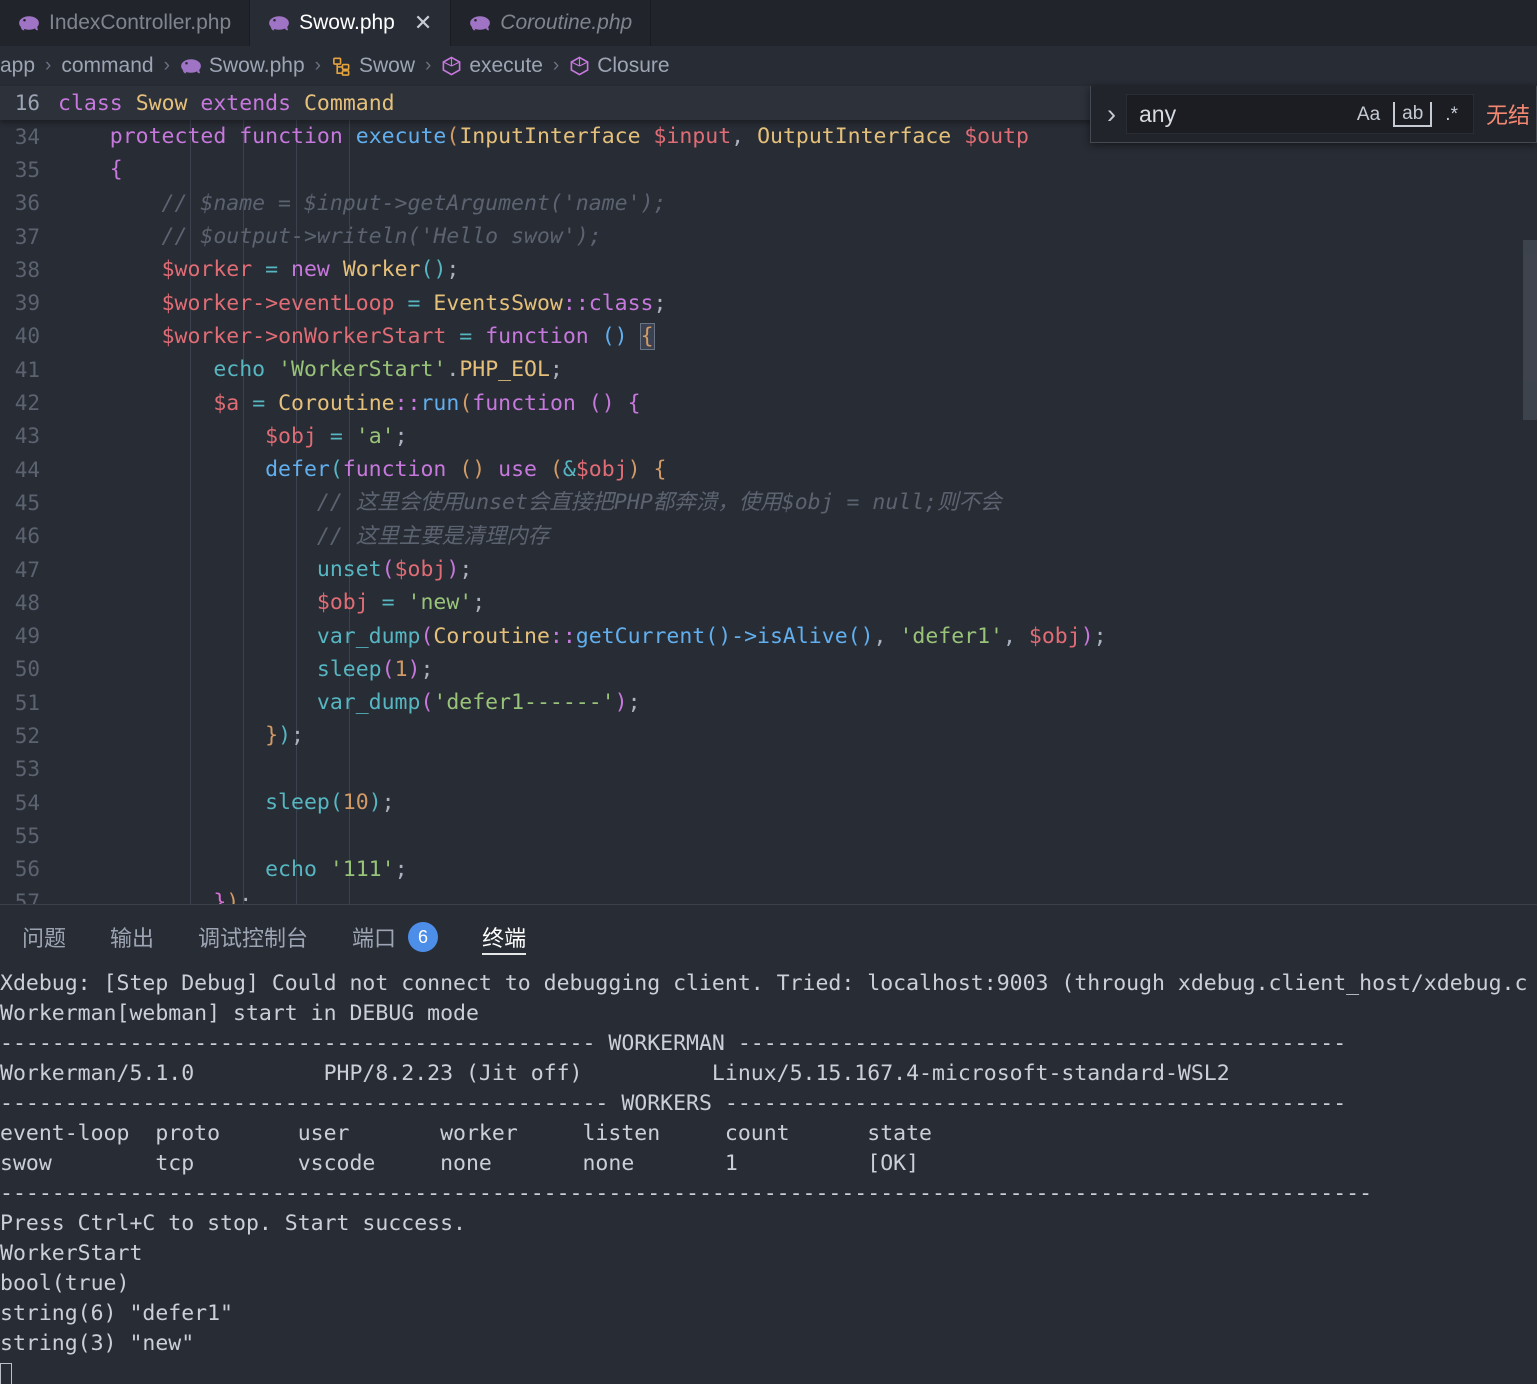 This screenshot has height=1384, width=1537. I want to click on code-line-43: 43 $obj = 'a';, so click(768, 436).